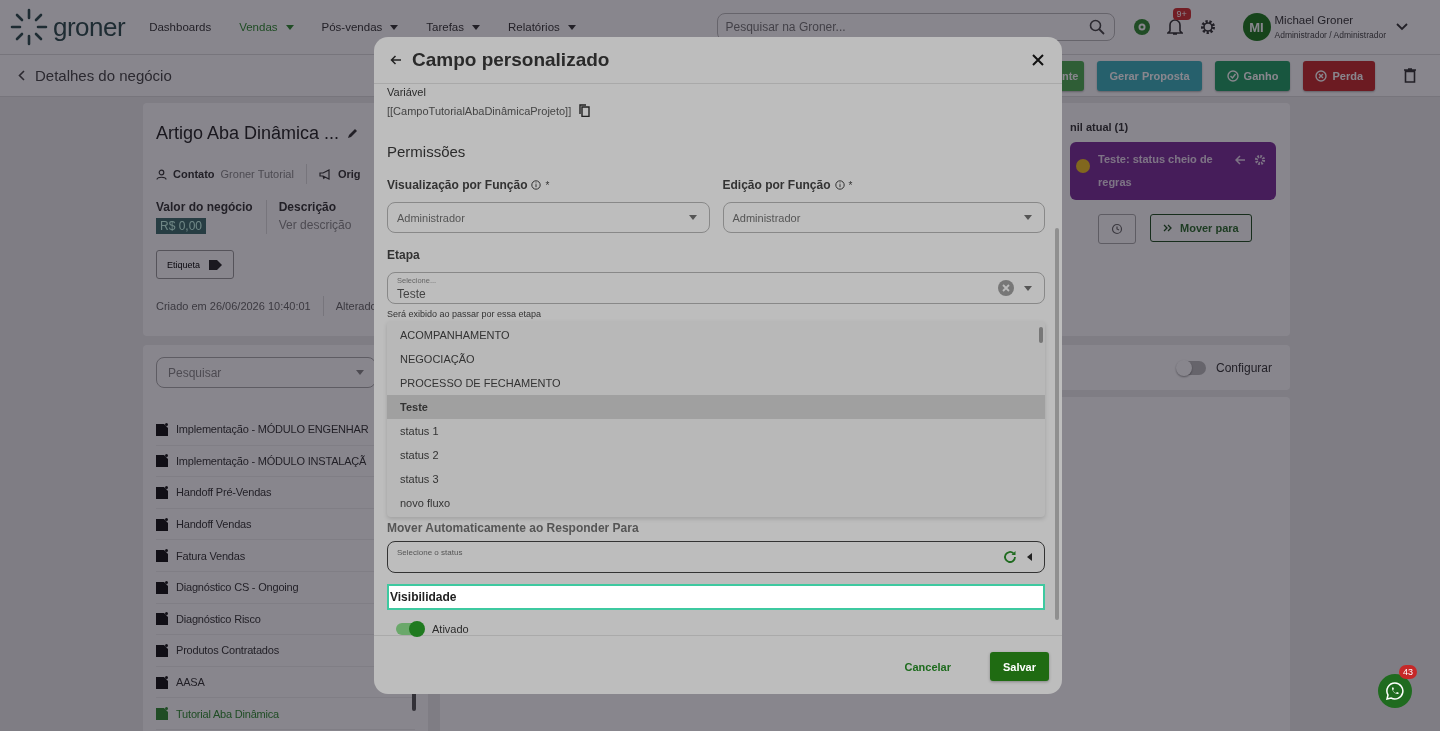 This screenshot has width=1440, height=731. Describe the element at coordinates (1096, 27) in the screenshot. I see `search-icon` at that location.